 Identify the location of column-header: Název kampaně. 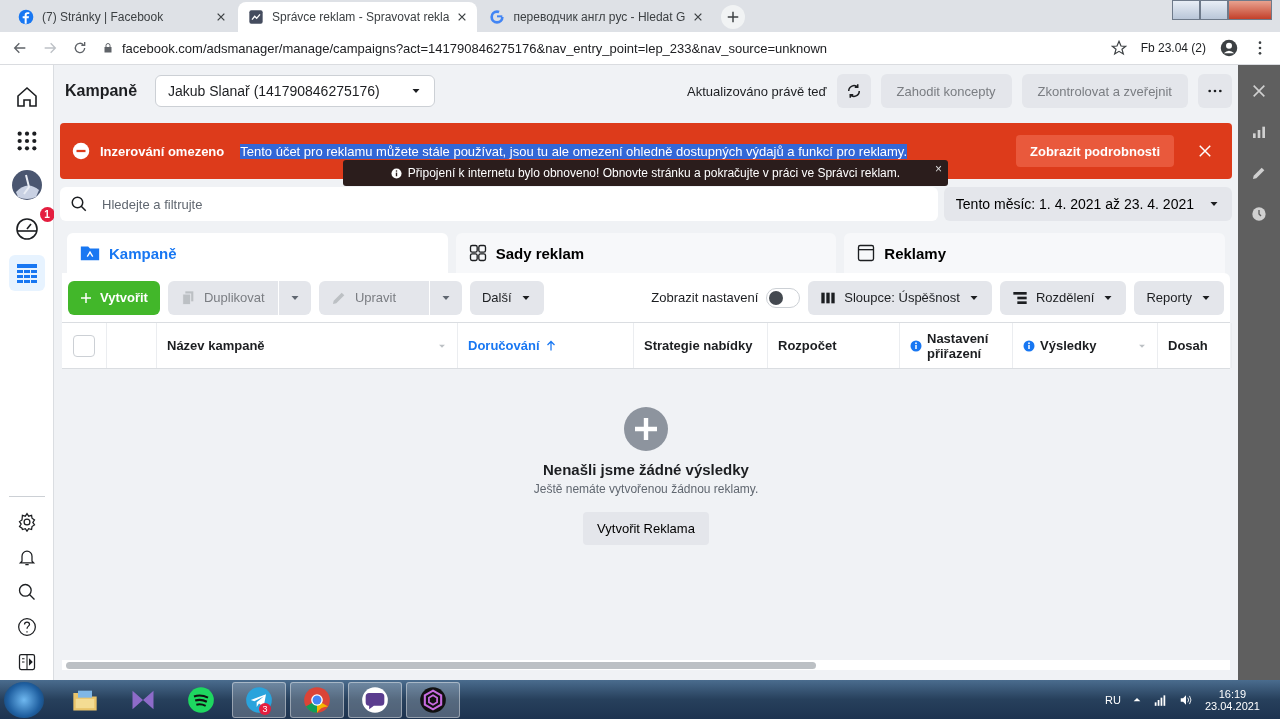
(307, 345).